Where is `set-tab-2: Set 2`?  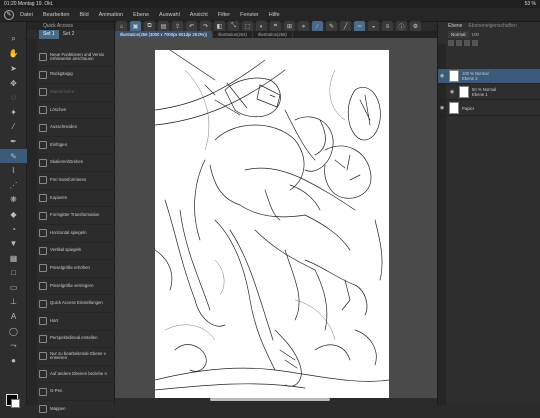 set-tab-2: Set 2 is located at coordinates (69, 34).